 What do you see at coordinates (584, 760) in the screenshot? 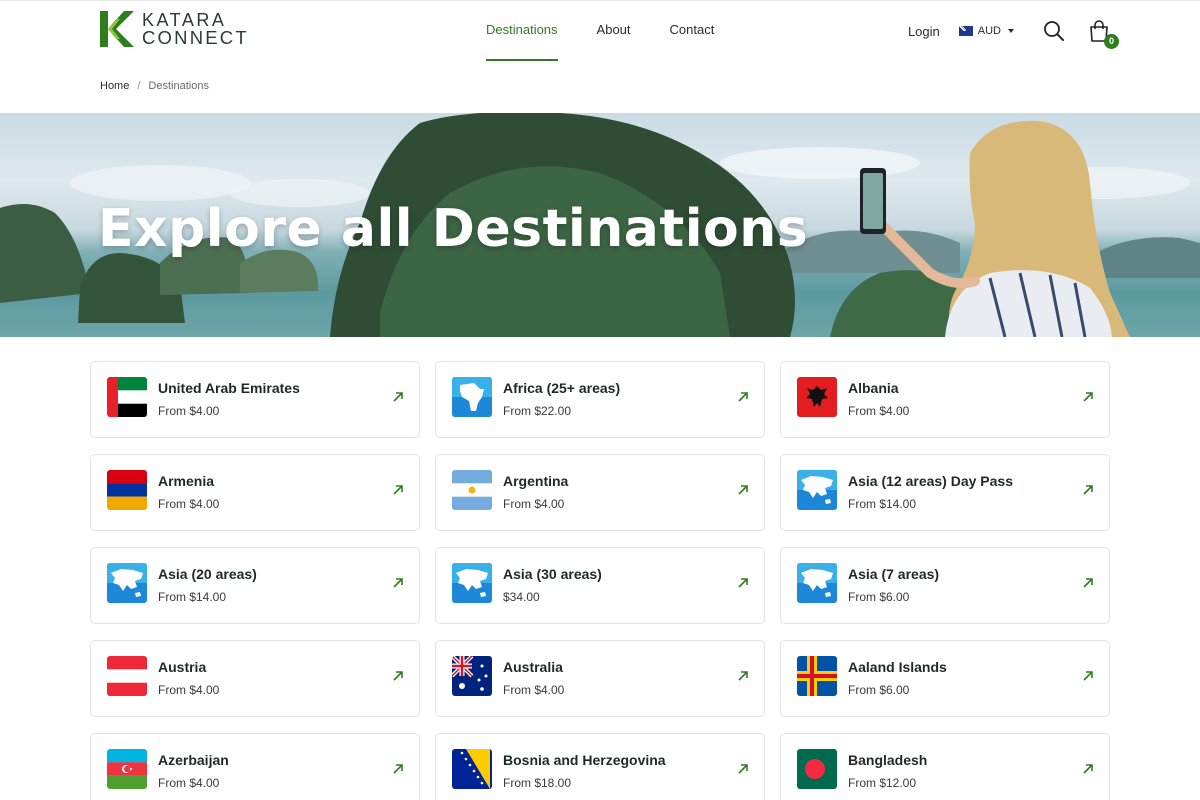
I see `destination-name: Bosnia and Herzegovina` at bounding box center [584, 760].